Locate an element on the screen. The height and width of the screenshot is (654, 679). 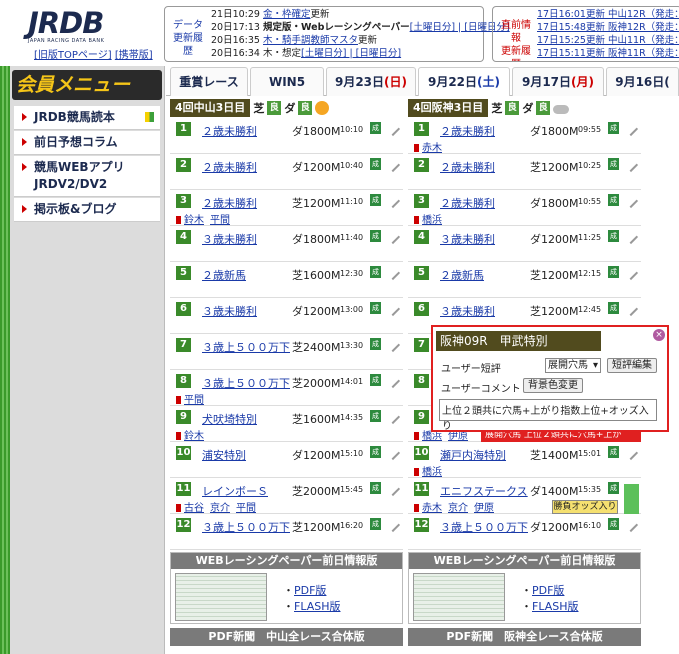
race-name-link: エニフステークス is located at coordinates (484, 491).